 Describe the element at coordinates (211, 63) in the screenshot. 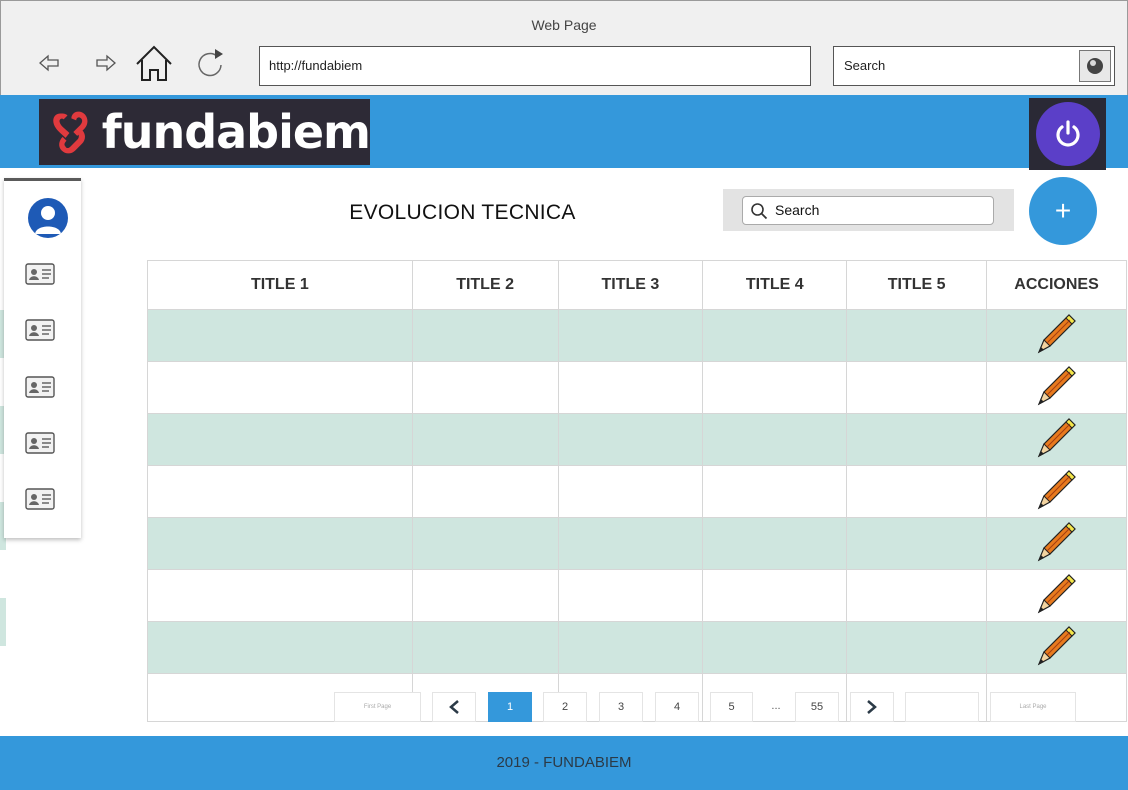

I see `reload-button` at that location.